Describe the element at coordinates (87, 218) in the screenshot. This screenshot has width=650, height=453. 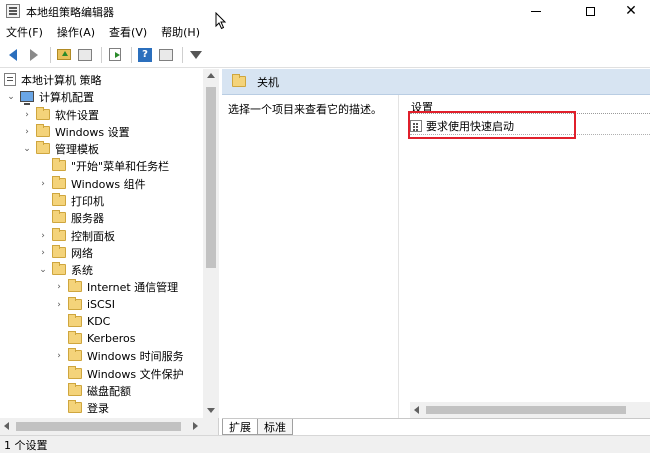
I see `tree-item-label: 服务器` at that location.